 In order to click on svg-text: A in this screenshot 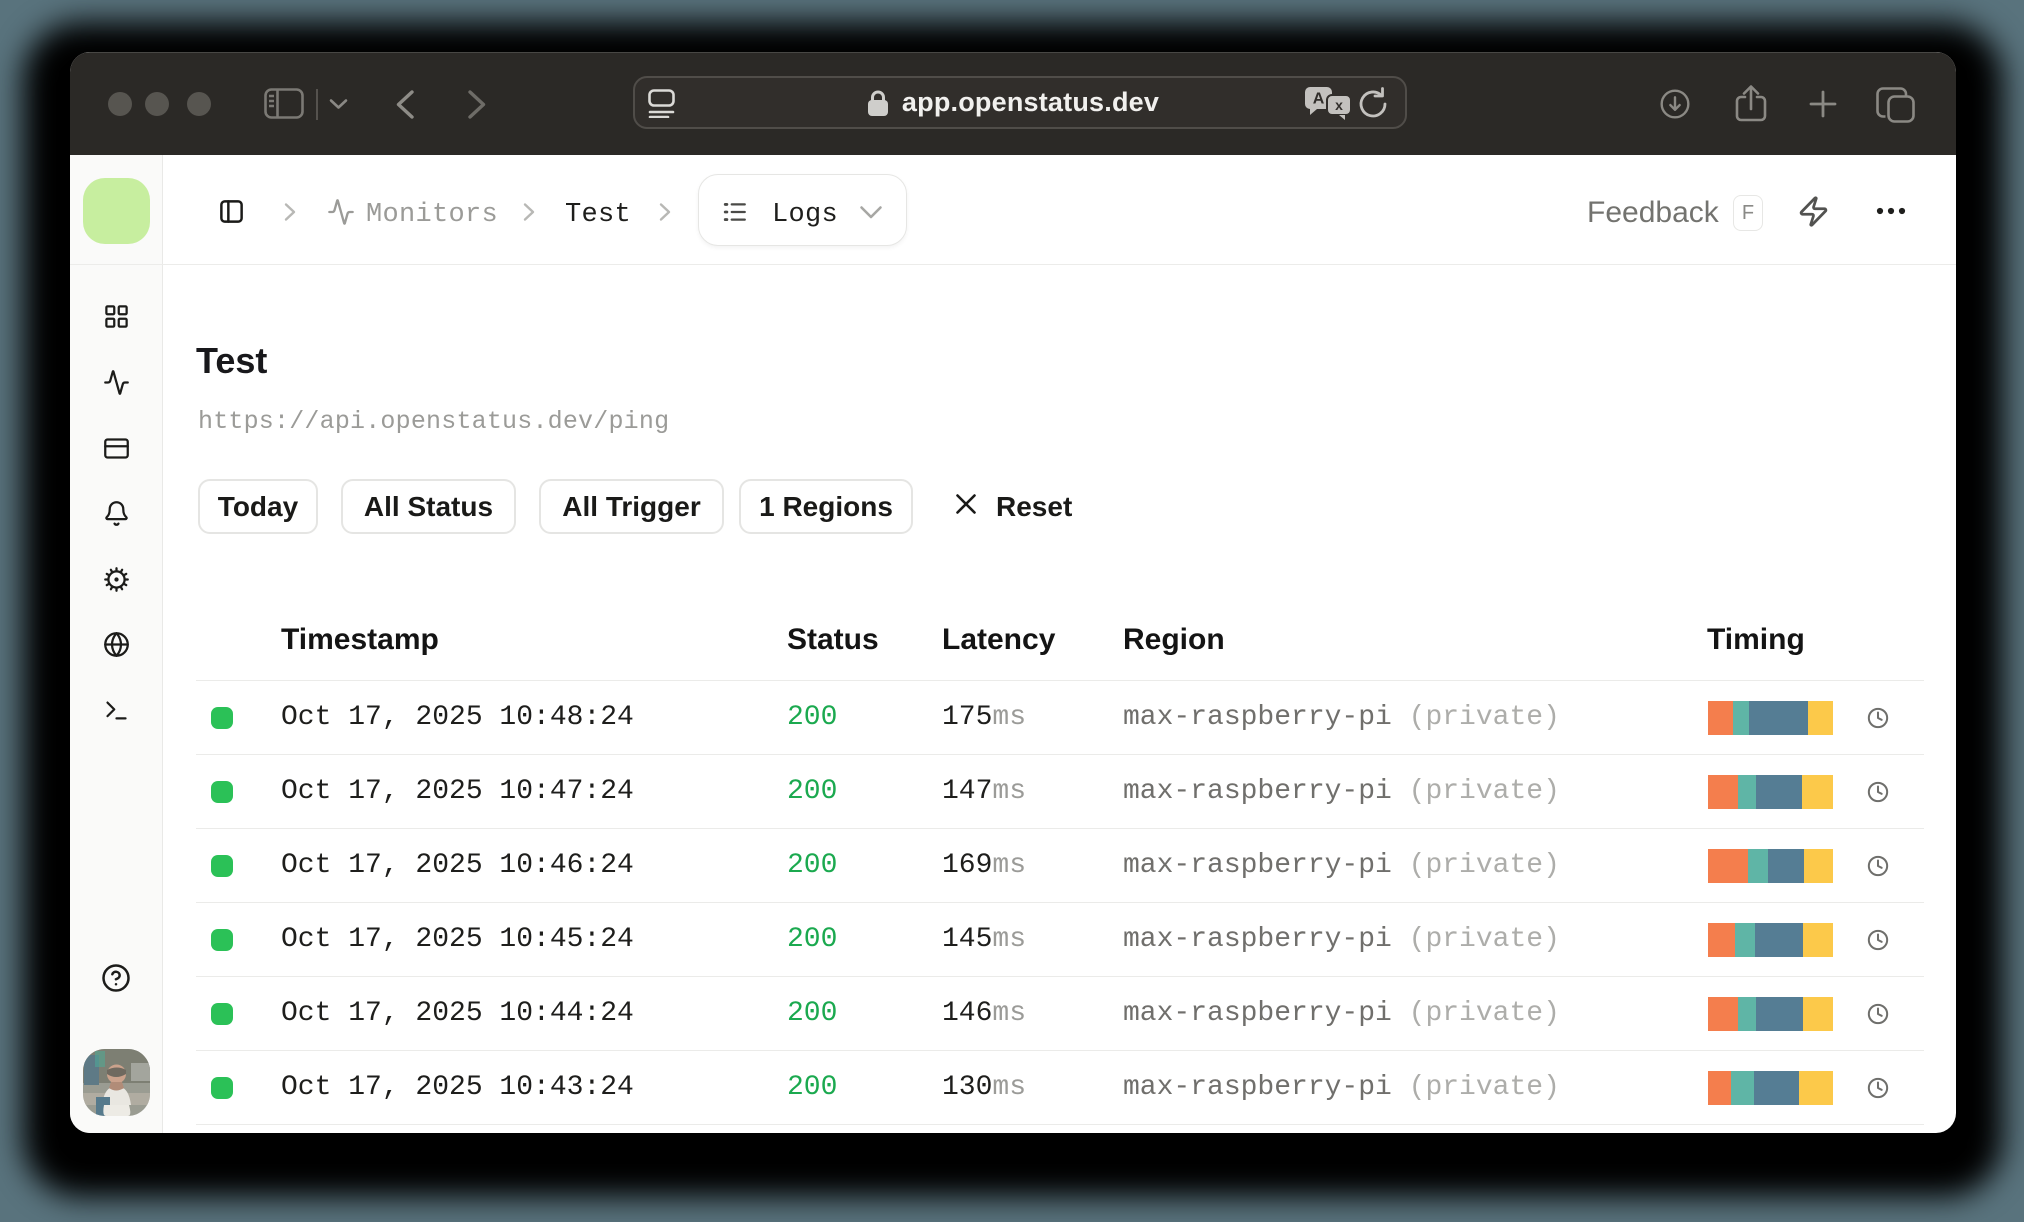, I will do `click(1319, 99)`.